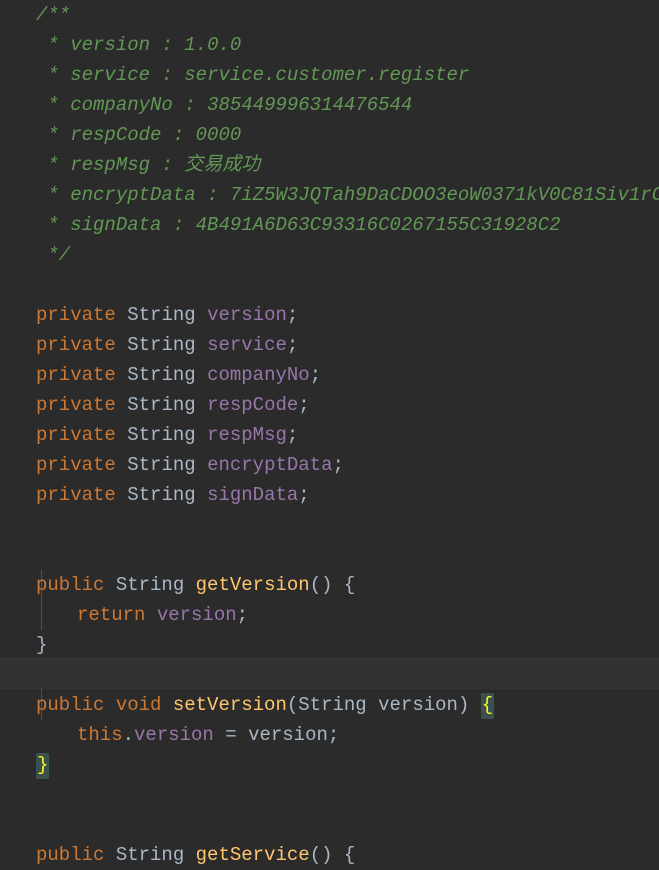  What do you see at coordinates (327, 75) in the screenshot?
I see `javadoc-value-service: service.customer.register` at bounding box center [327, 75].